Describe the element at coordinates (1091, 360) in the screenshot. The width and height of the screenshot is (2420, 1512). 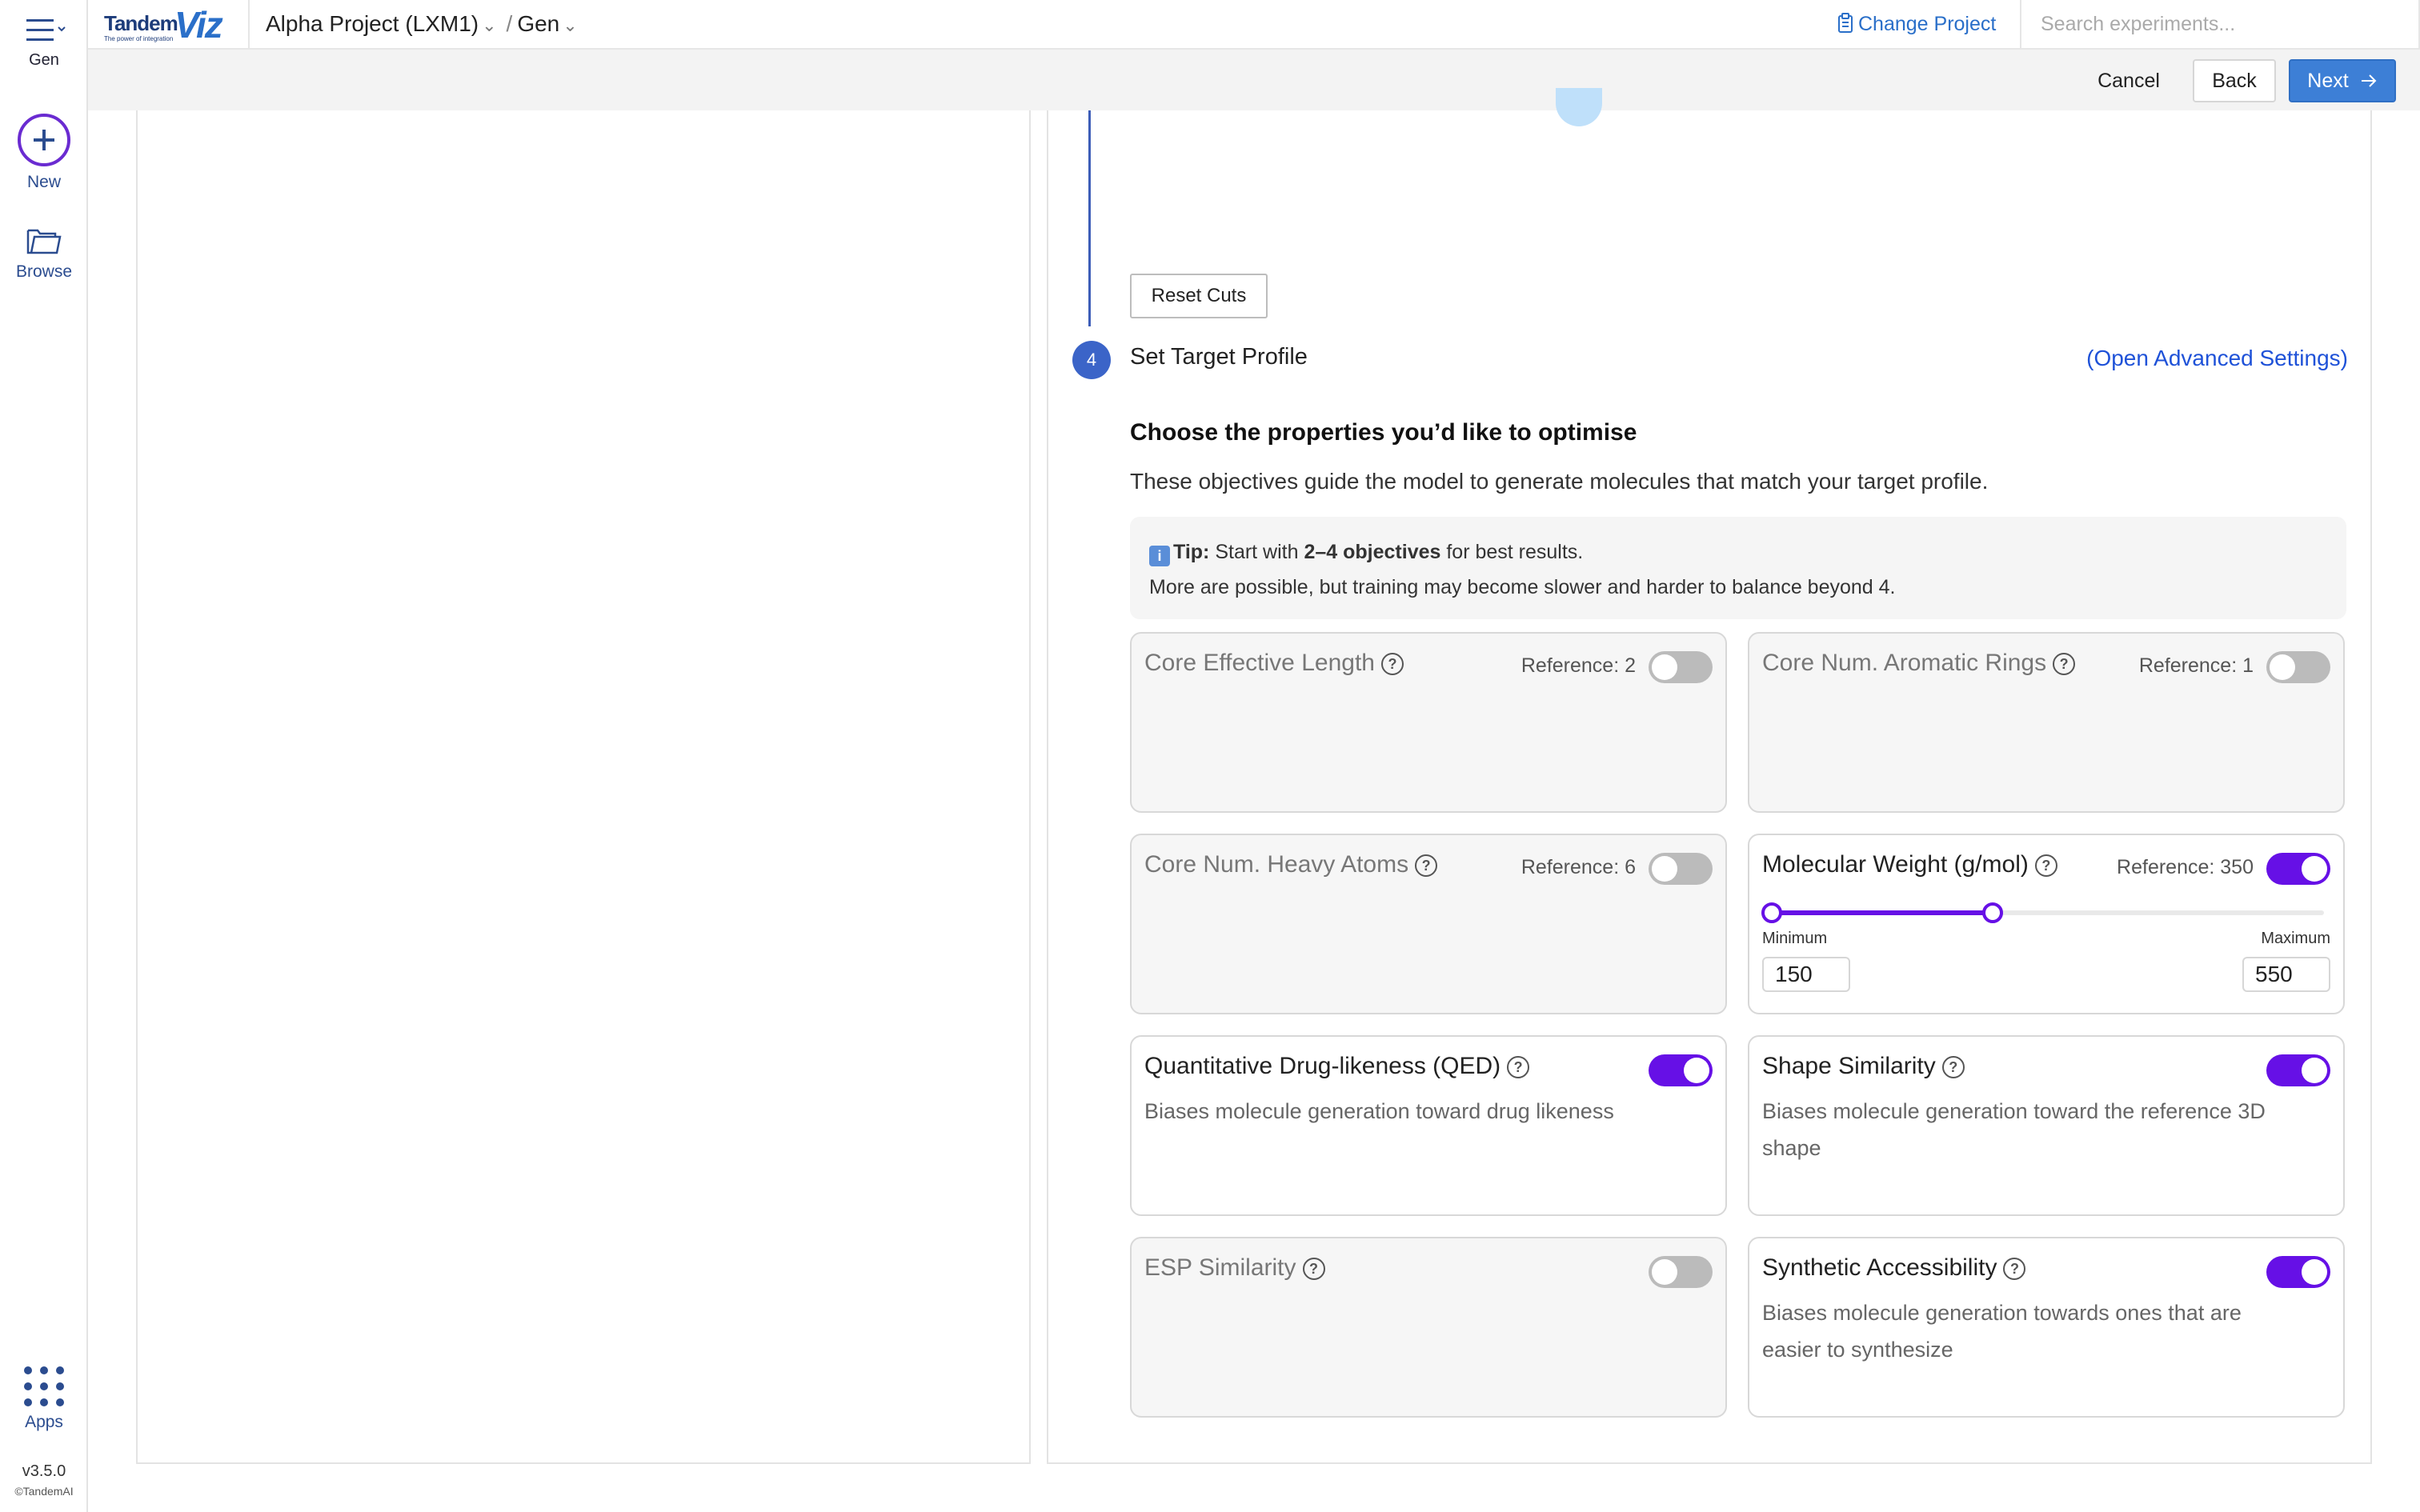
I see `step-number-badge: 4` at that location.